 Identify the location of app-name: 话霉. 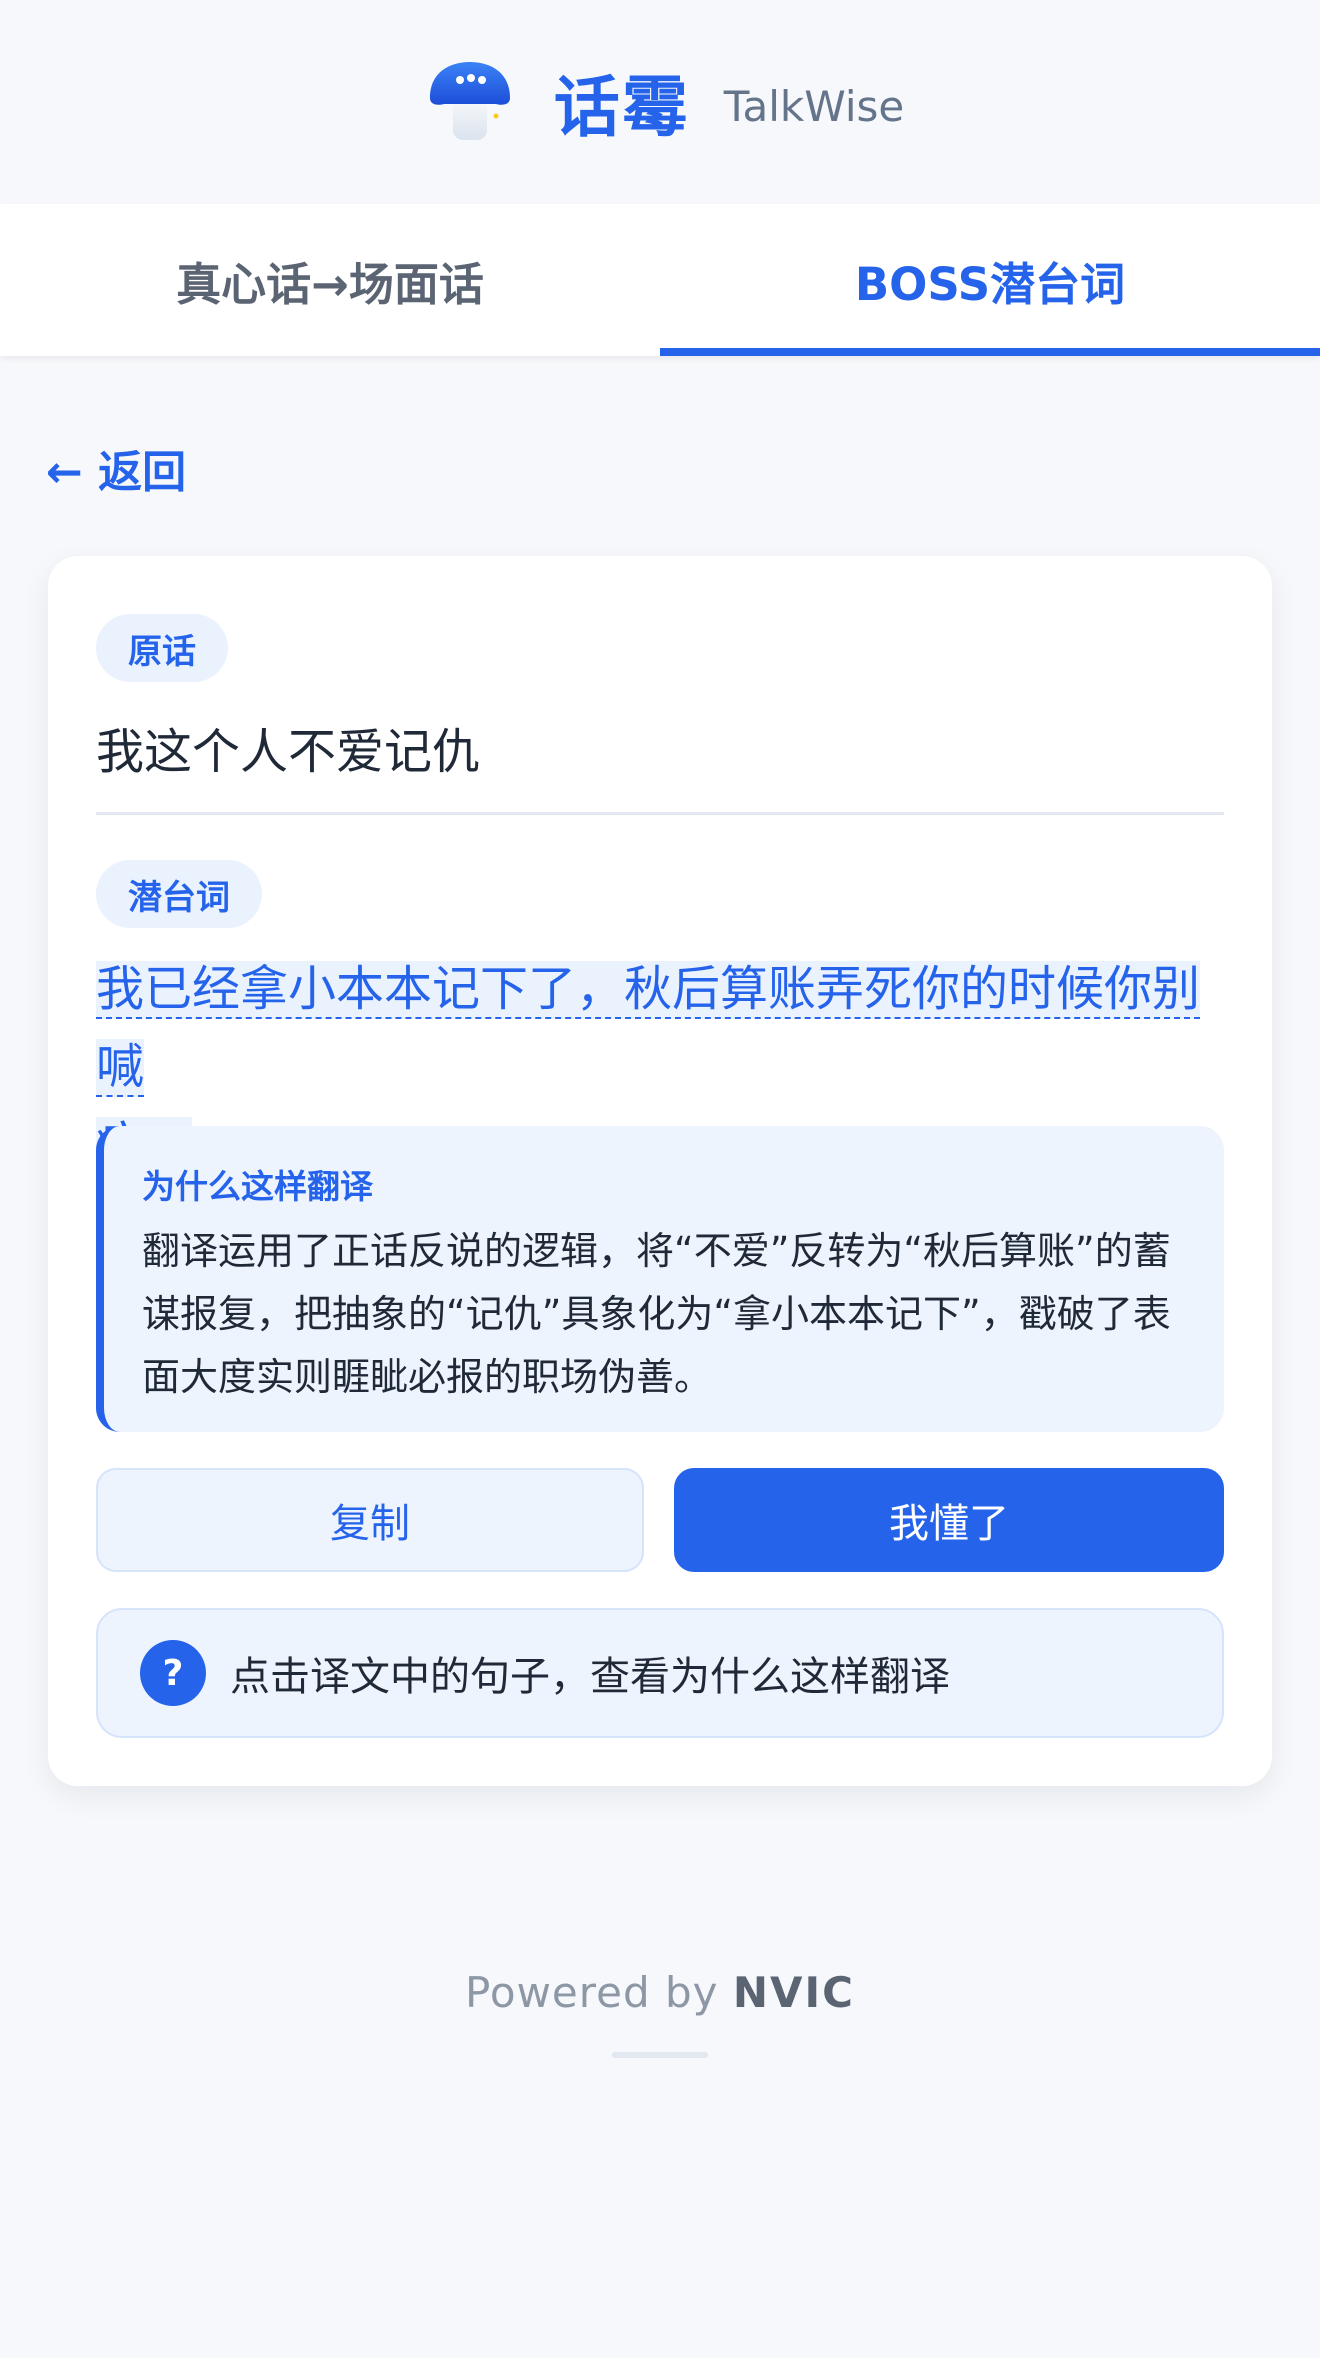
(621, 107).